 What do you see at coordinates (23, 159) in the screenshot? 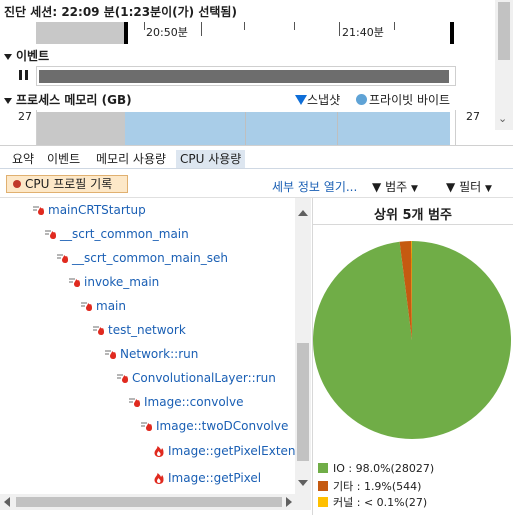
I see `tab-summary: 요약` at bounding box center [23, 159].